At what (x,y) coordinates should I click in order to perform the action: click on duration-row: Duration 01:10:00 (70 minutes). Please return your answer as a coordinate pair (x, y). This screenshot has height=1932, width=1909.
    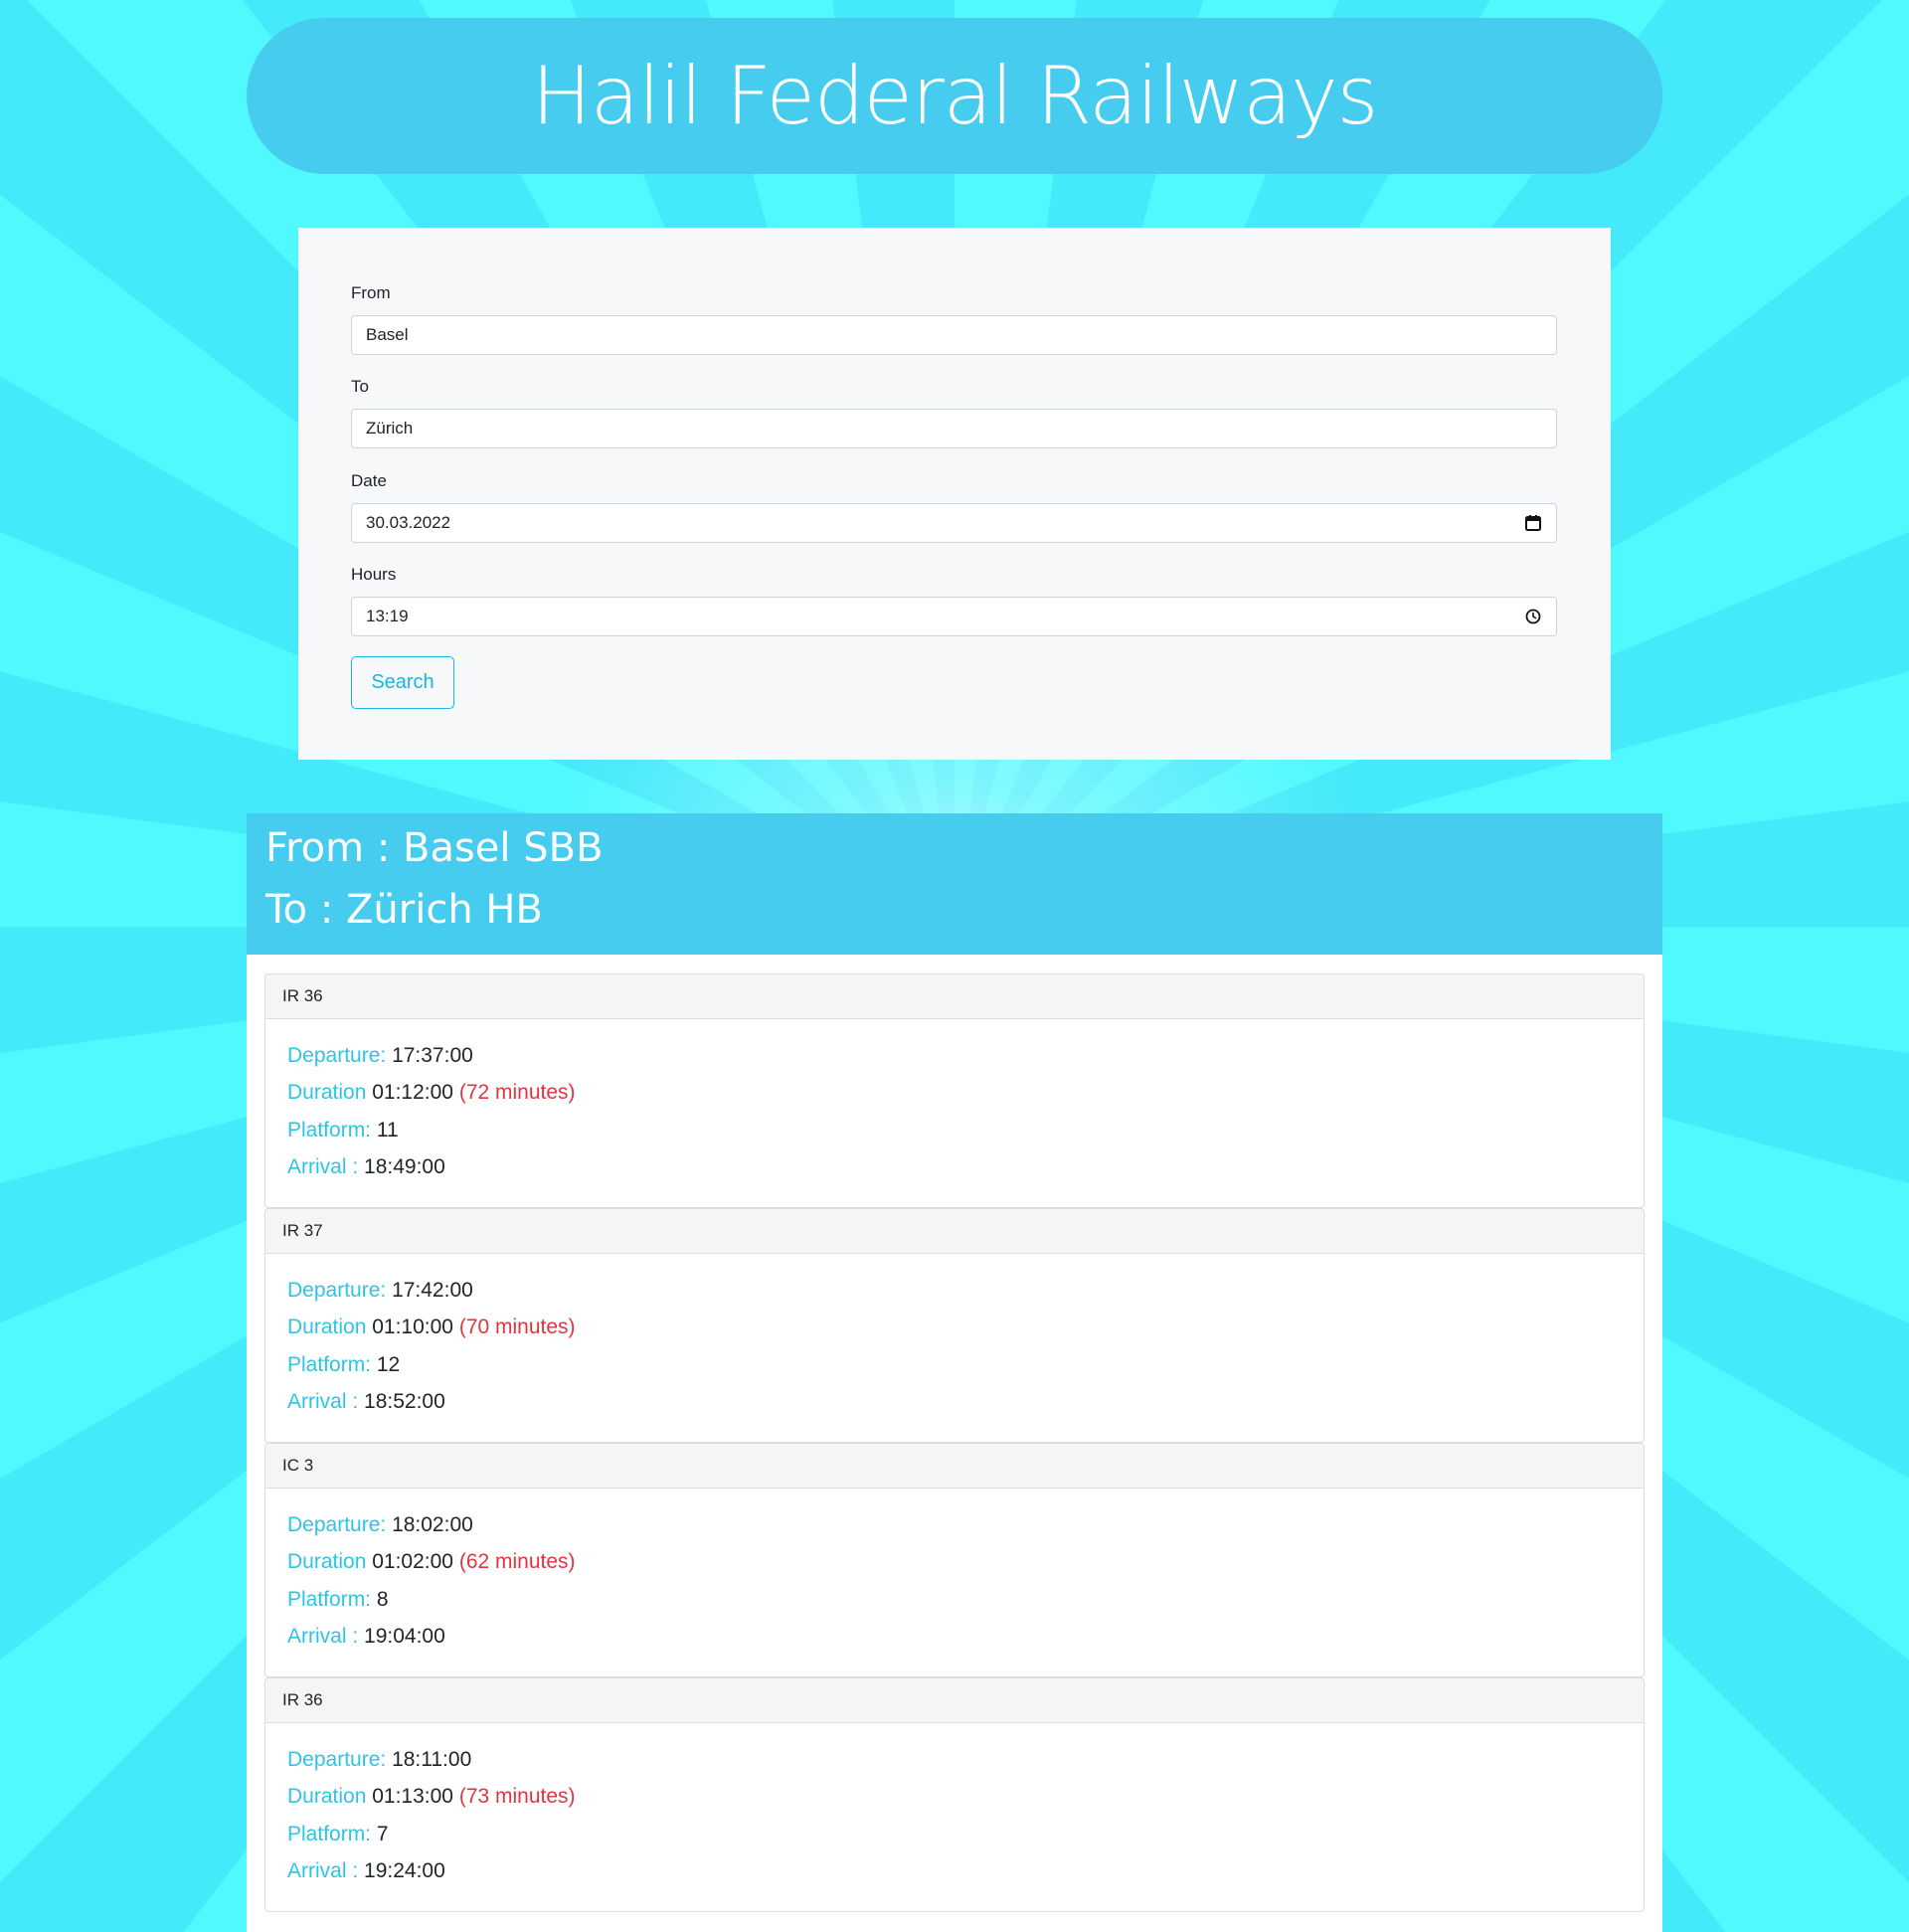
    Looking at the image, I should click on (432, 1327).